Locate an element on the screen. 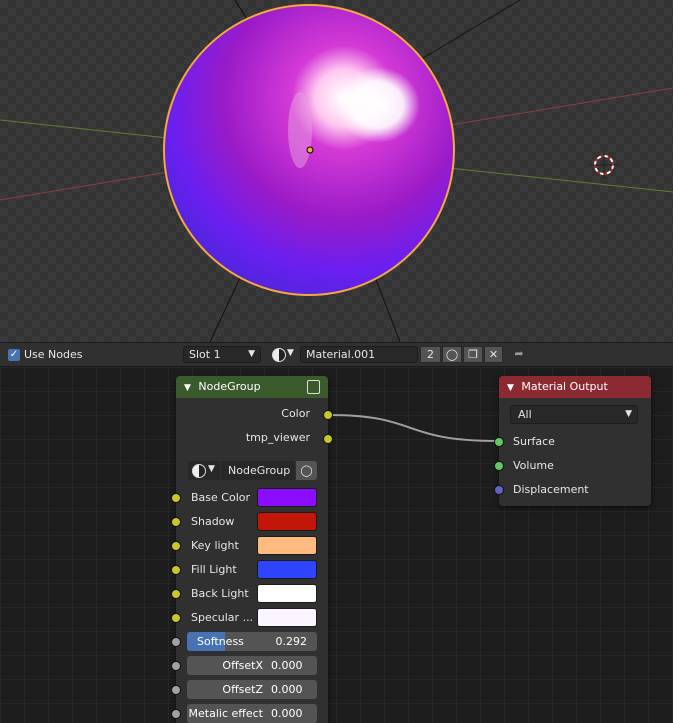  render-target-value: All is located at coordinates (525, 414).